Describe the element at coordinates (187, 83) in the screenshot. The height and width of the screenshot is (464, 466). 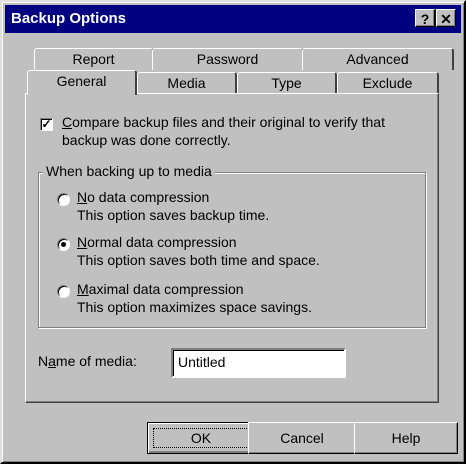
I see `tab-media: Media` at that location.